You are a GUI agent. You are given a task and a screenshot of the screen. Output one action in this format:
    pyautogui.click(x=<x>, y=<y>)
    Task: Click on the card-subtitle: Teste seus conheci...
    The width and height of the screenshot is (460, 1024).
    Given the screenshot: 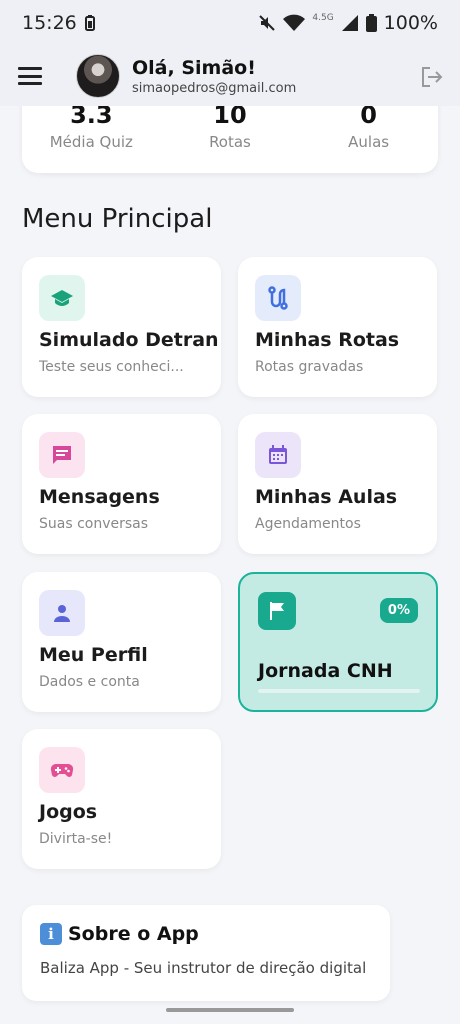 What is the action you would take?
    pyautogui.click(x=111, y=367)
    